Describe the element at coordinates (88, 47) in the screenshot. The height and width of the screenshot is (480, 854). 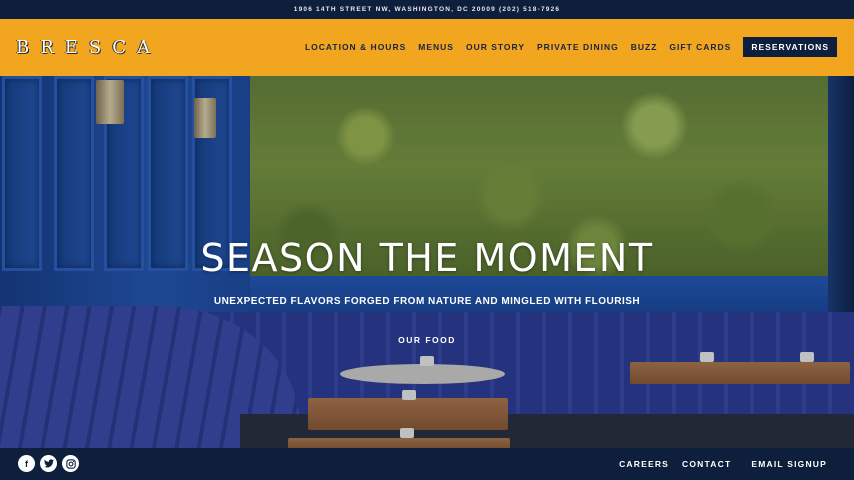
I see `bresca-logo: BRESCA` at that location.